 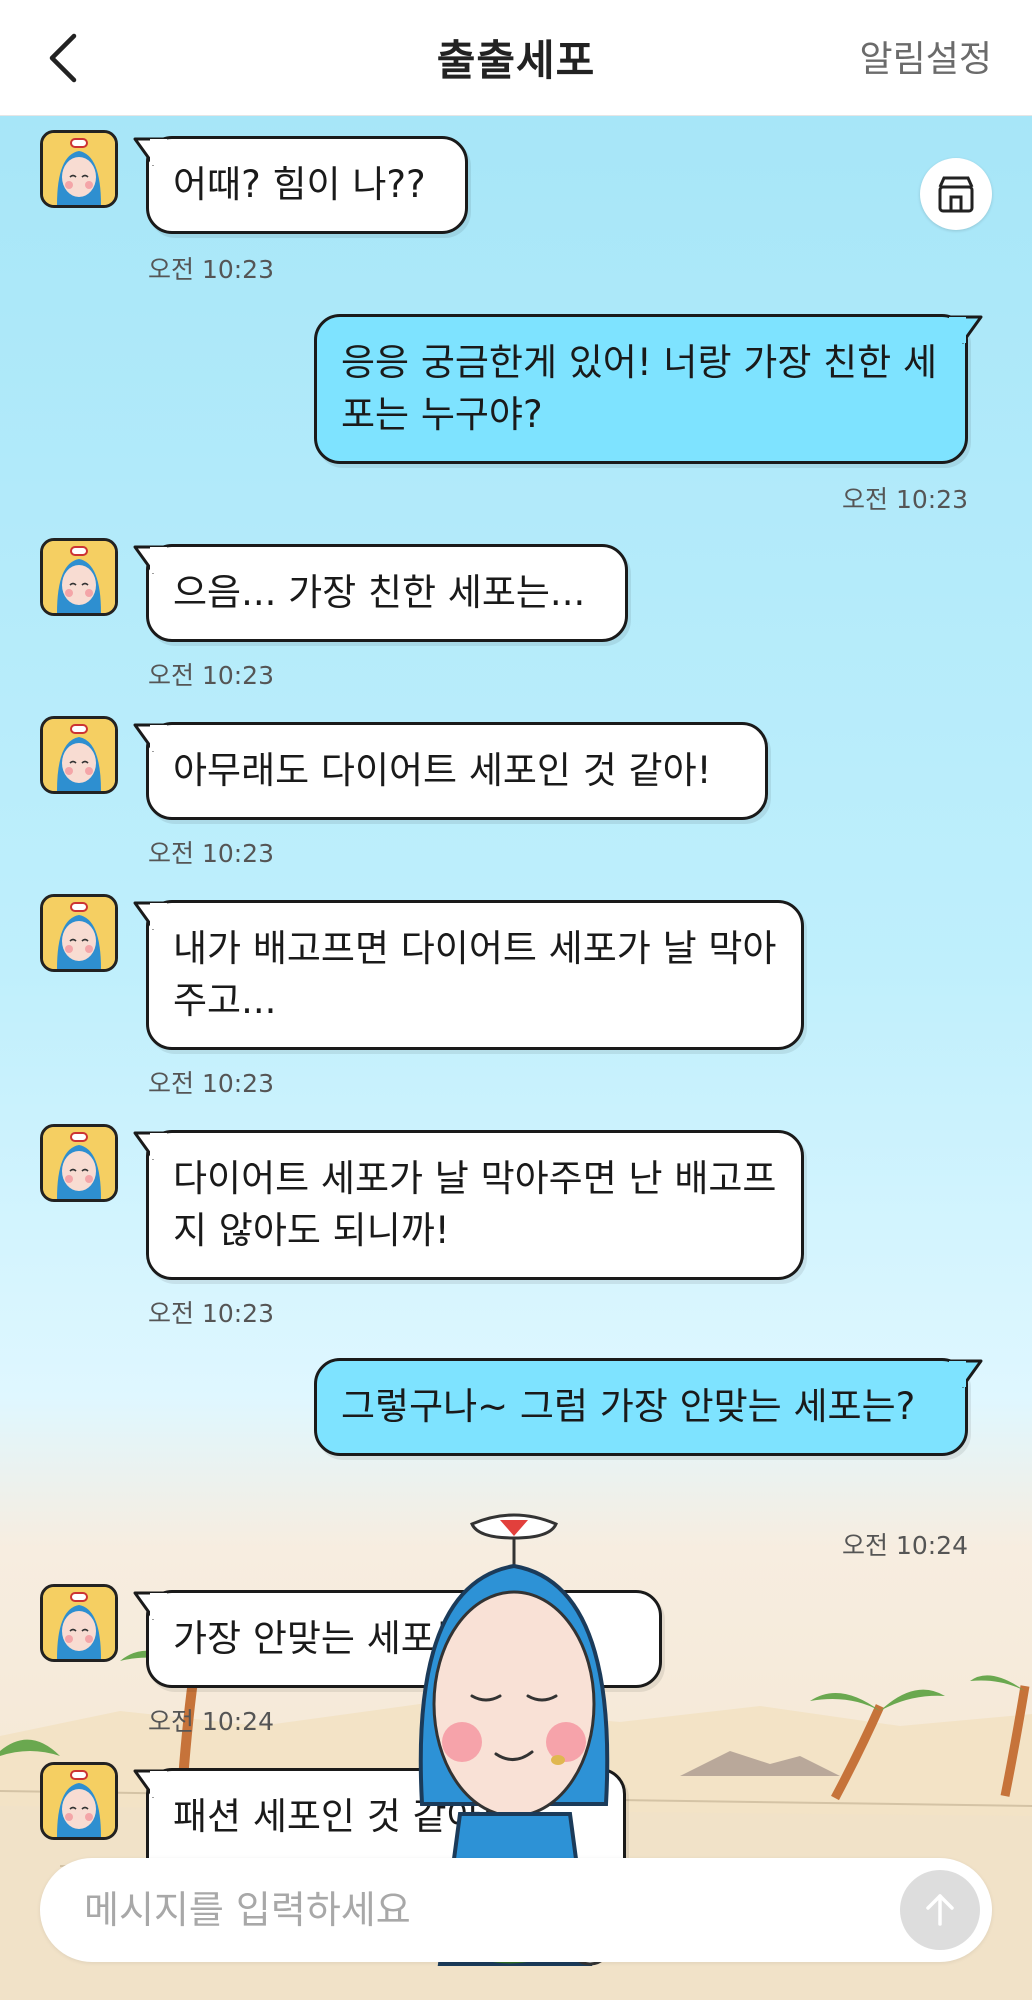 I want to click on message-text: 어때? 힘이 나??, so click(x=299, y=184).